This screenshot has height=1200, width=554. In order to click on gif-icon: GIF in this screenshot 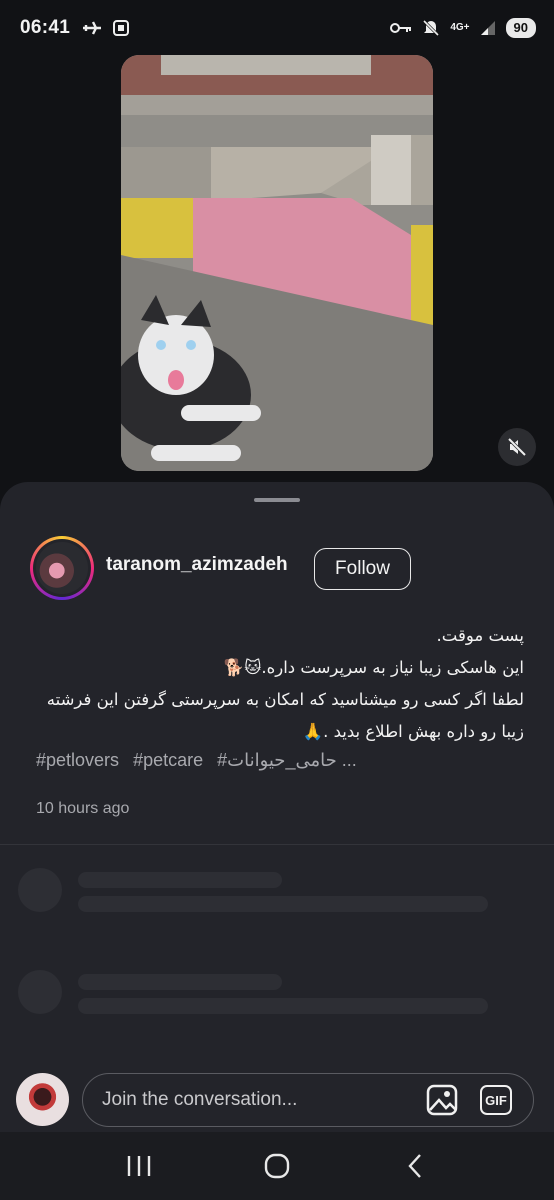, I will do `click(496, 1100)`.